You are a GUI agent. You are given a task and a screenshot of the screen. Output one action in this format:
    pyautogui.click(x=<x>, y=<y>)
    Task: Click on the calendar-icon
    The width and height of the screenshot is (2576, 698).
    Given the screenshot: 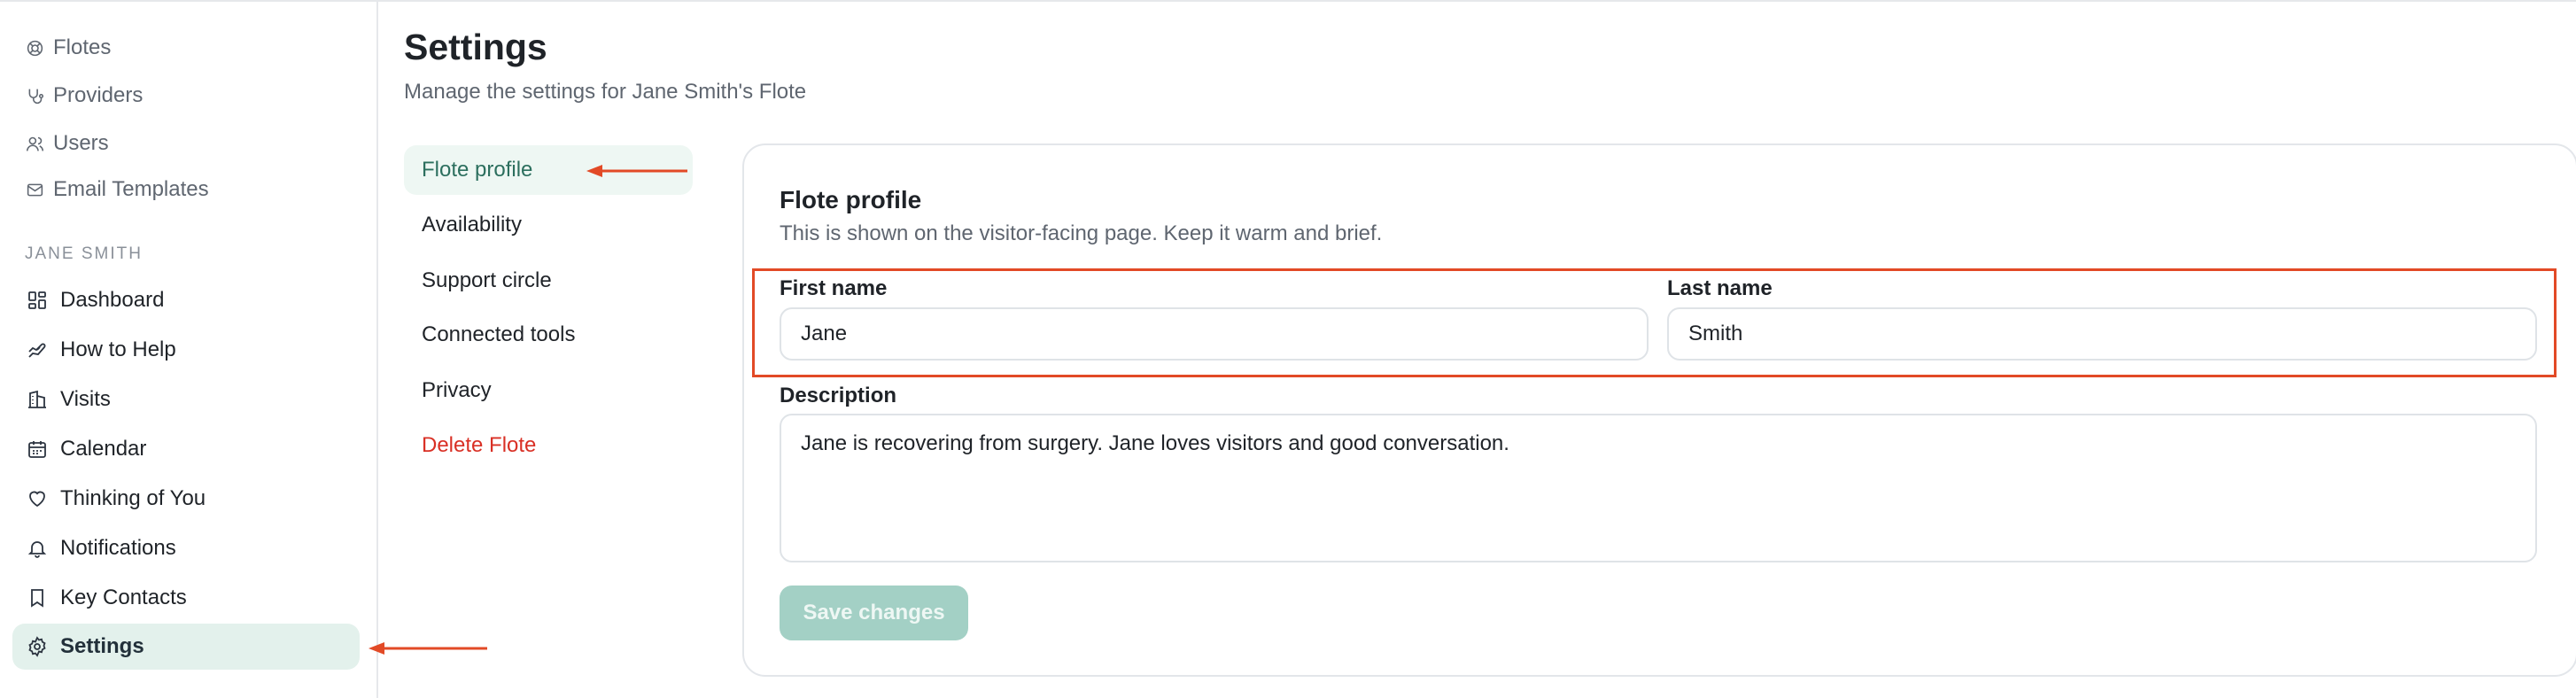 What is the action you would take?
    pyautogui.click(x=37, y=449)
    